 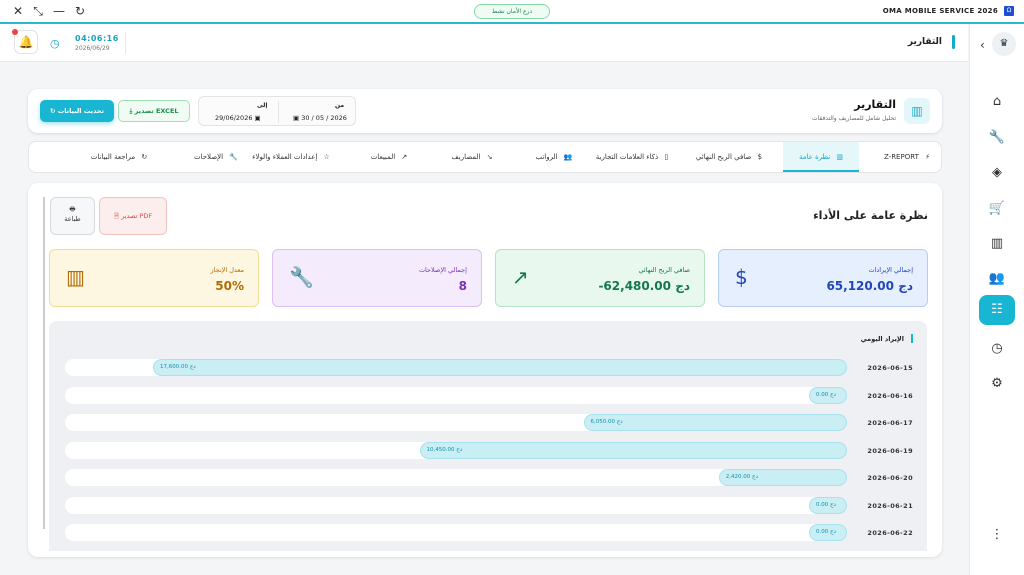 I want to click on safe-mode-badge: درع الأمان نشط, so click(x=512, y=11).